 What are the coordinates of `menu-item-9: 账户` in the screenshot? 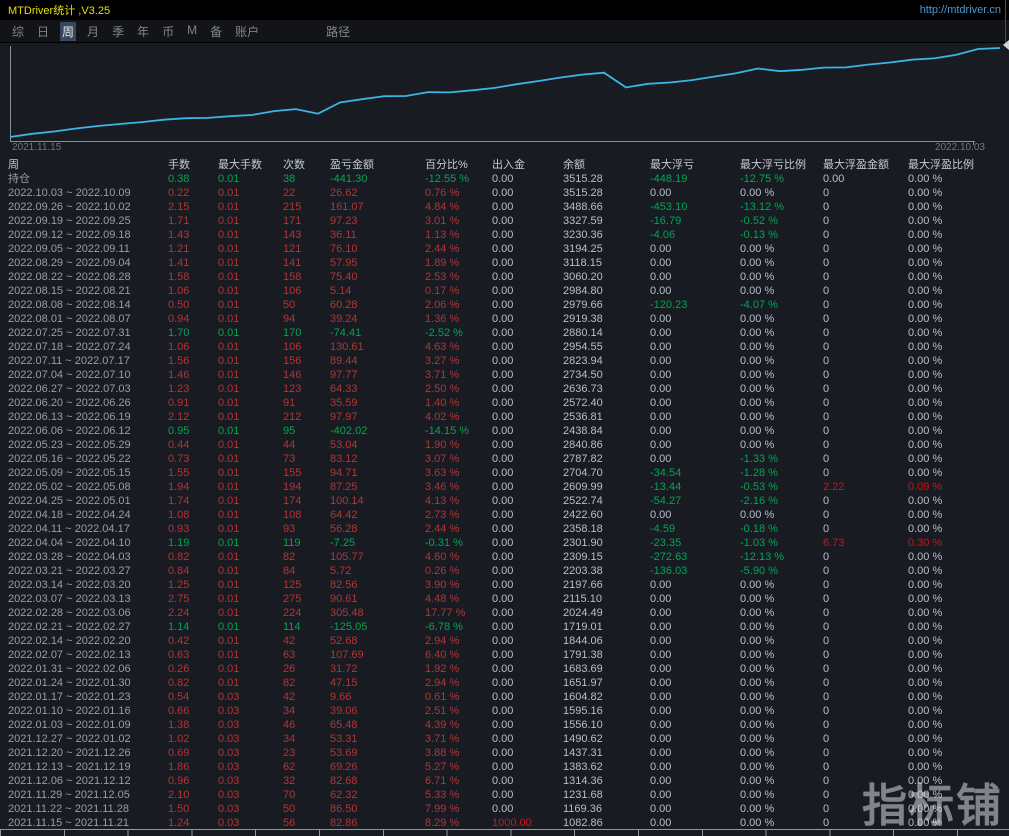 It's located at (247, 31).